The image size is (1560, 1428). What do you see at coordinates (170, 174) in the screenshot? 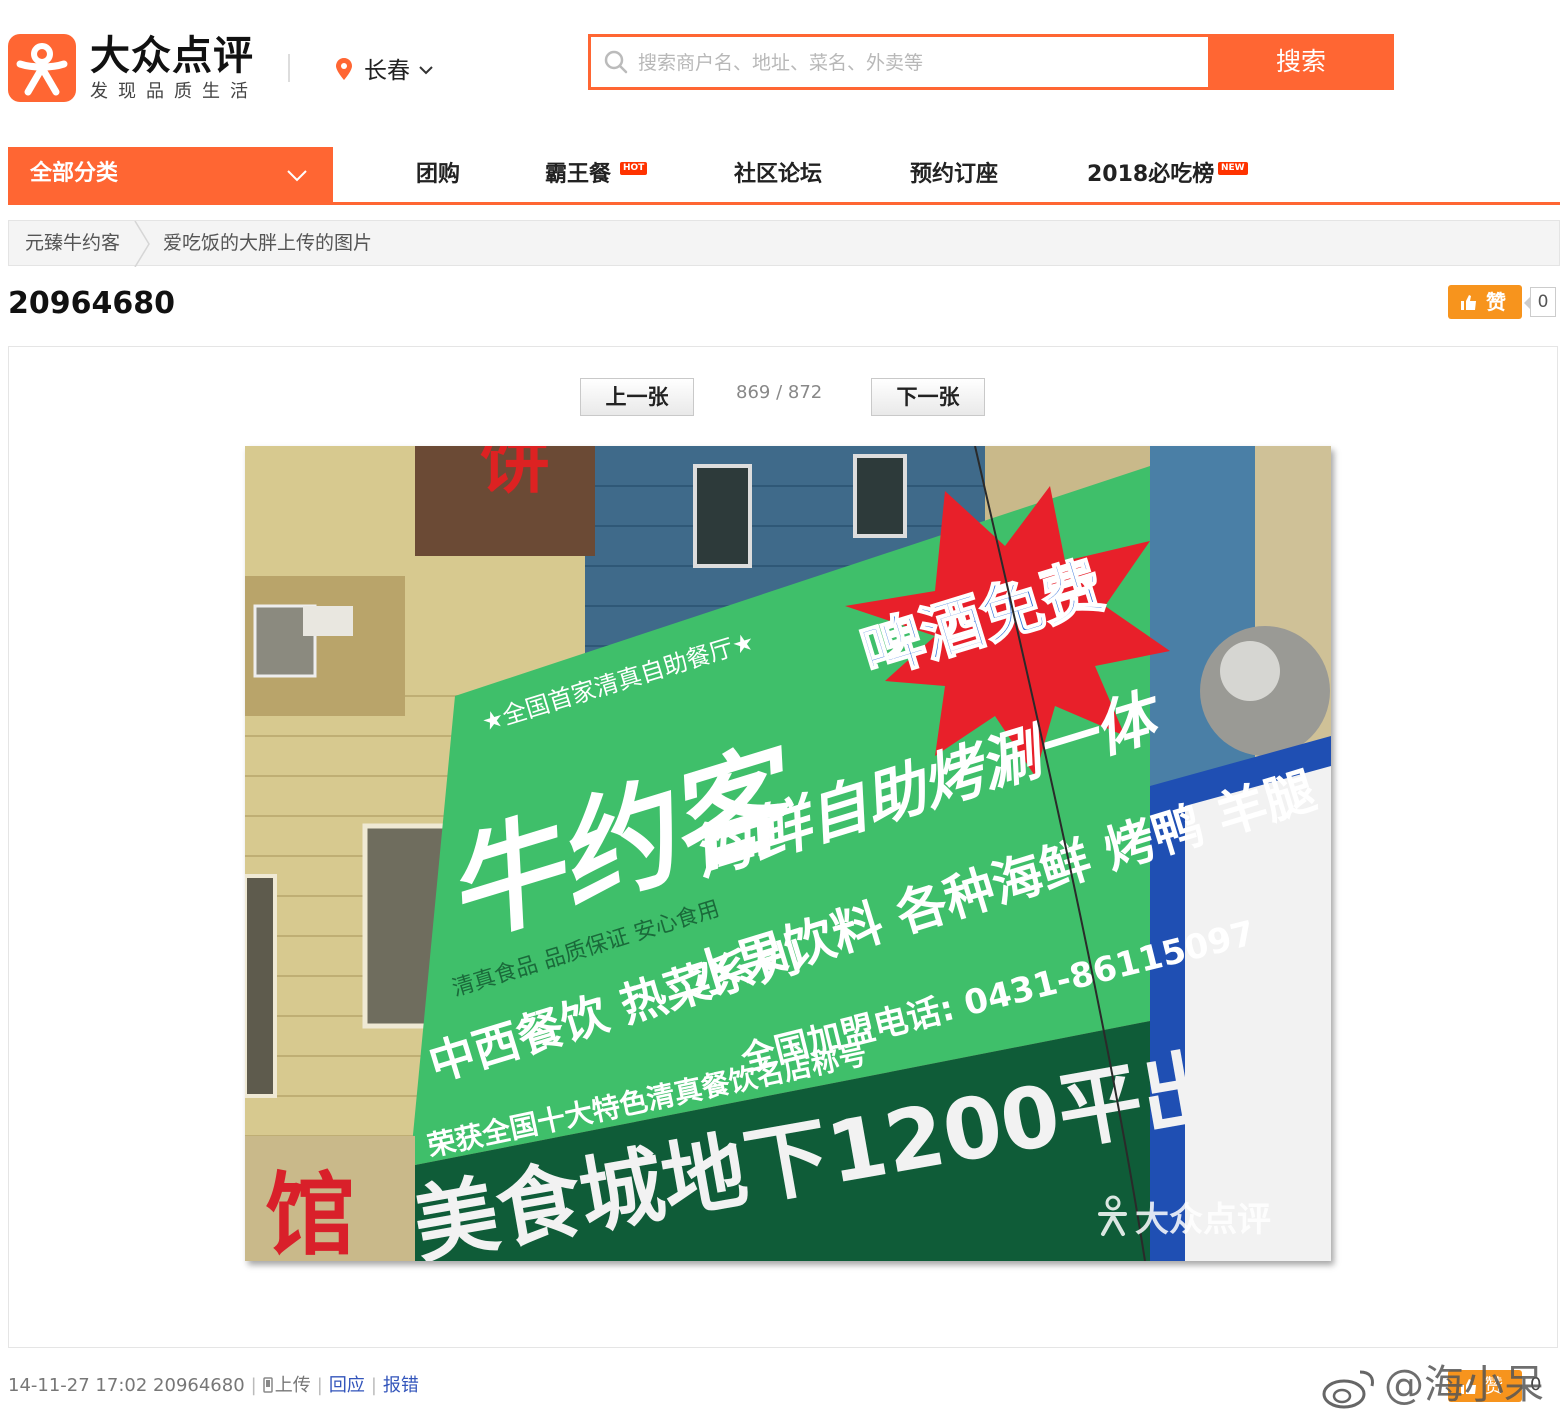
I see `all-categories-menu: 全部分类` at bounding box center [170, 174].